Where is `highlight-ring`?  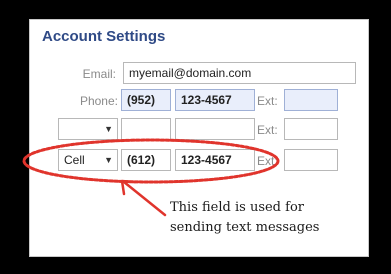 highlight-ring is located at coordinates (151, 161).